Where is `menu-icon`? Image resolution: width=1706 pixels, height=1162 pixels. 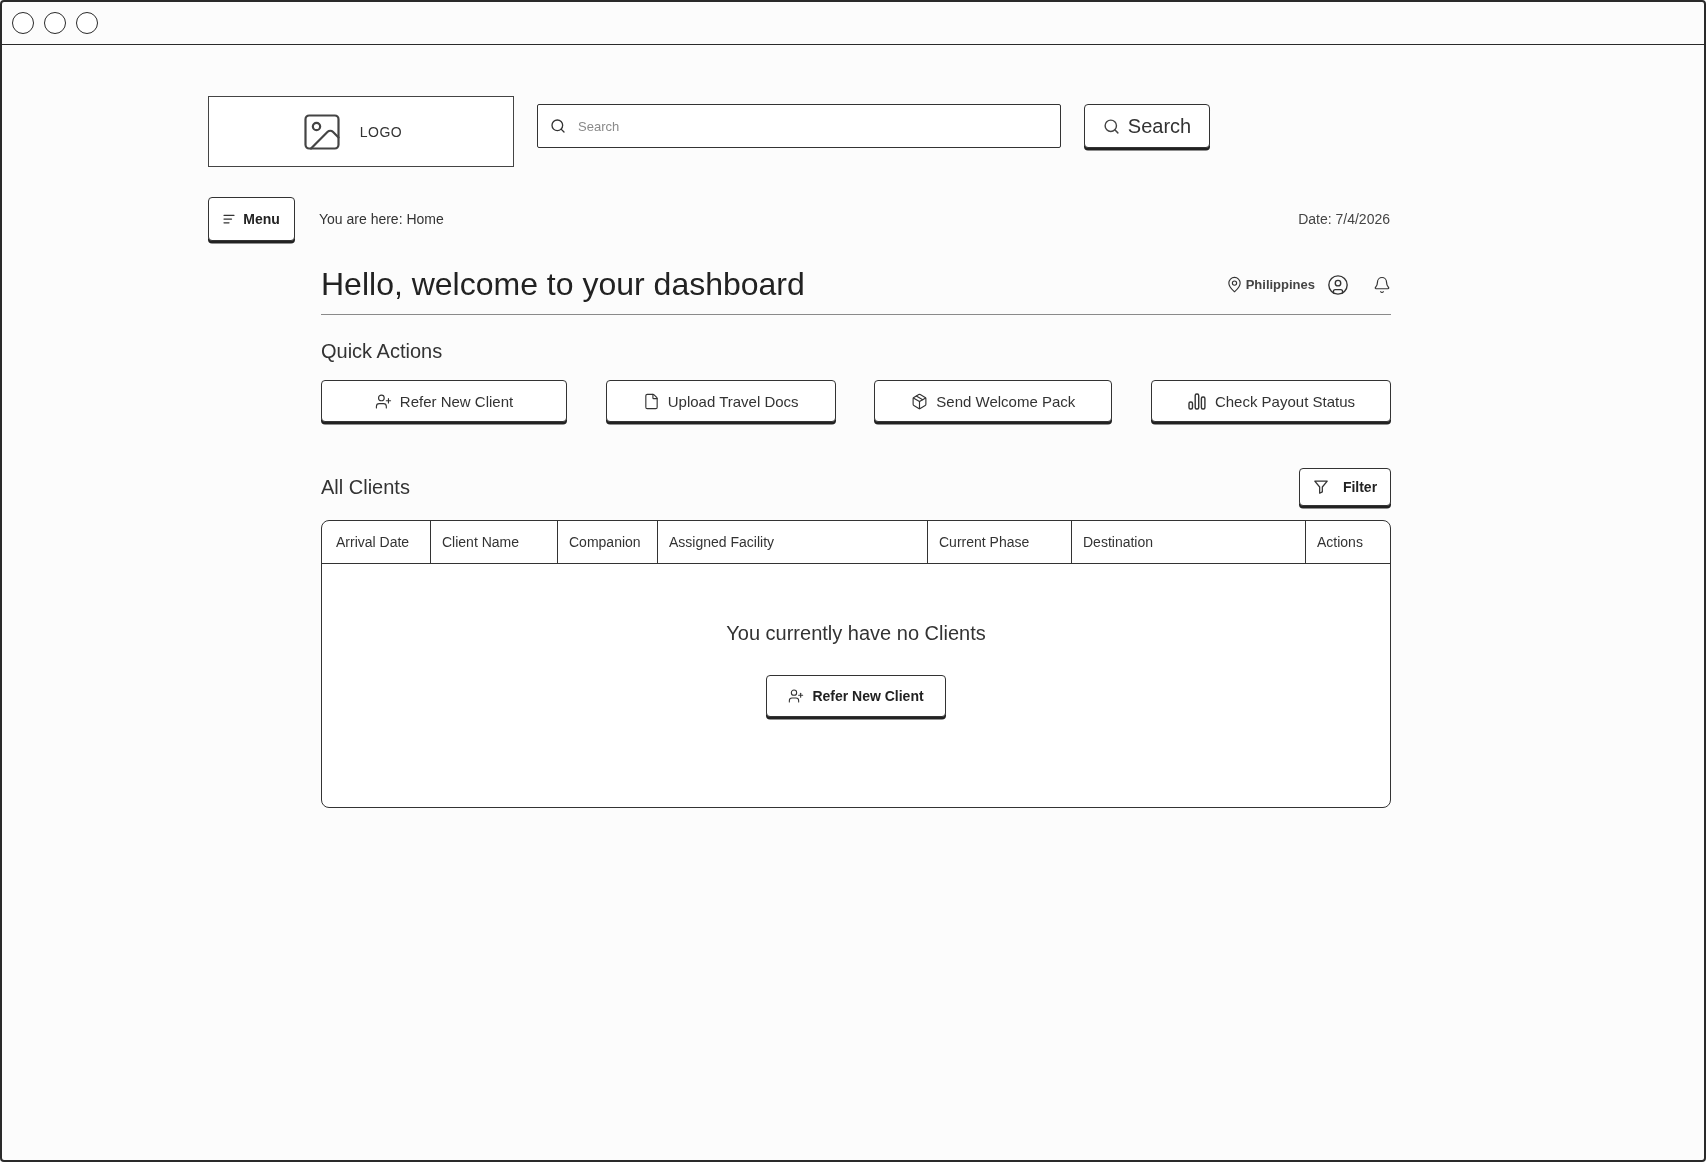 menu-icon is located at coordinates (229, 219).